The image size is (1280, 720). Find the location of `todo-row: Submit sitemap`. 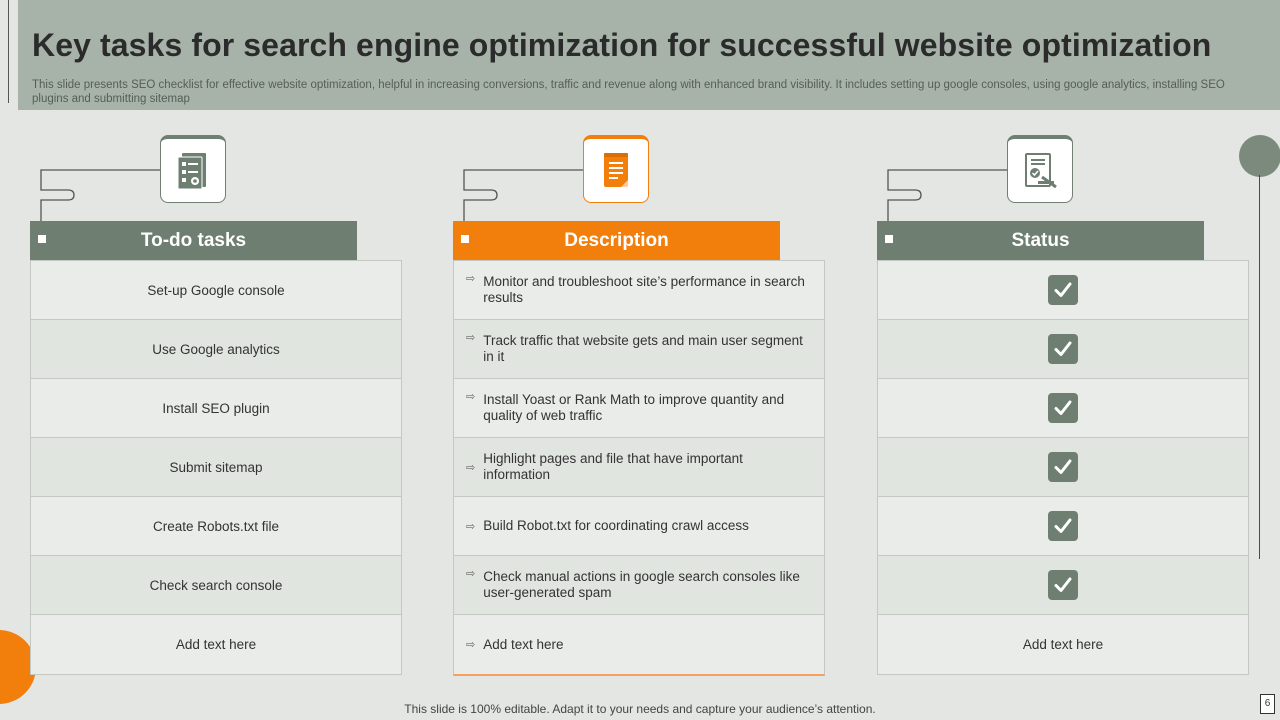

todo-row: Submit sitemap is located at coordinates (216, 467).